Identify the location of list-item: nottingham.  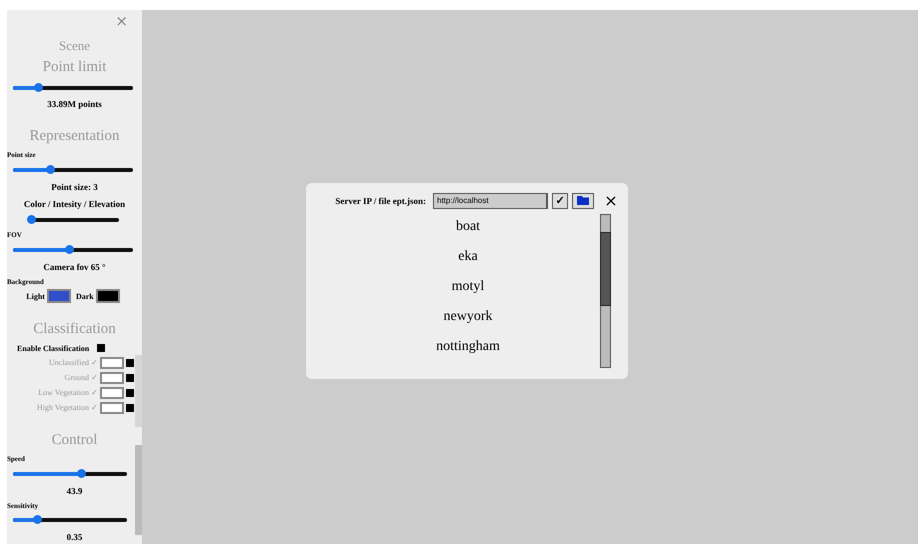
(468, 347).